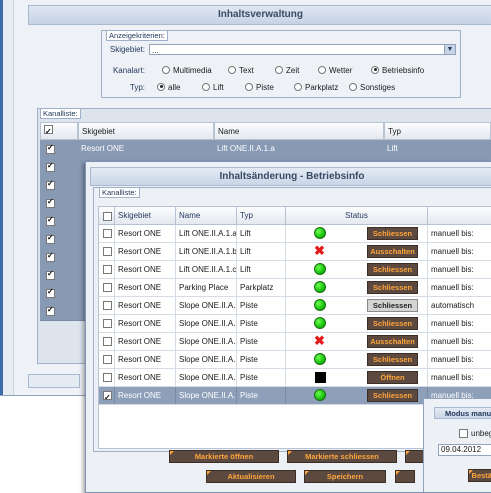 The width and height of the screenshot is (491, 493). I want to click on chevron-down-icon: ▼, so click(449, 49).